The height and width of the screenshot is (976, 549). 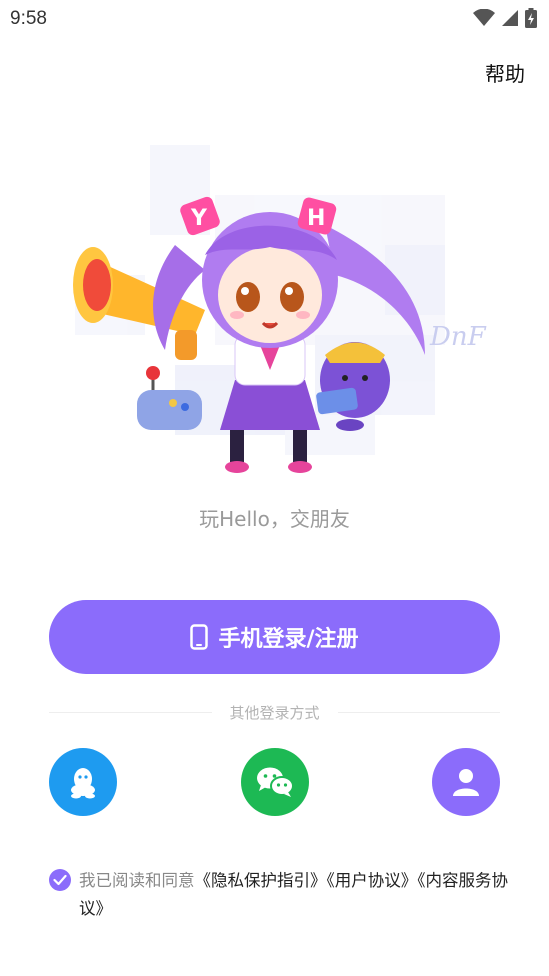 I want to click on qq-penguin-icon, so click(x=83, y=783).